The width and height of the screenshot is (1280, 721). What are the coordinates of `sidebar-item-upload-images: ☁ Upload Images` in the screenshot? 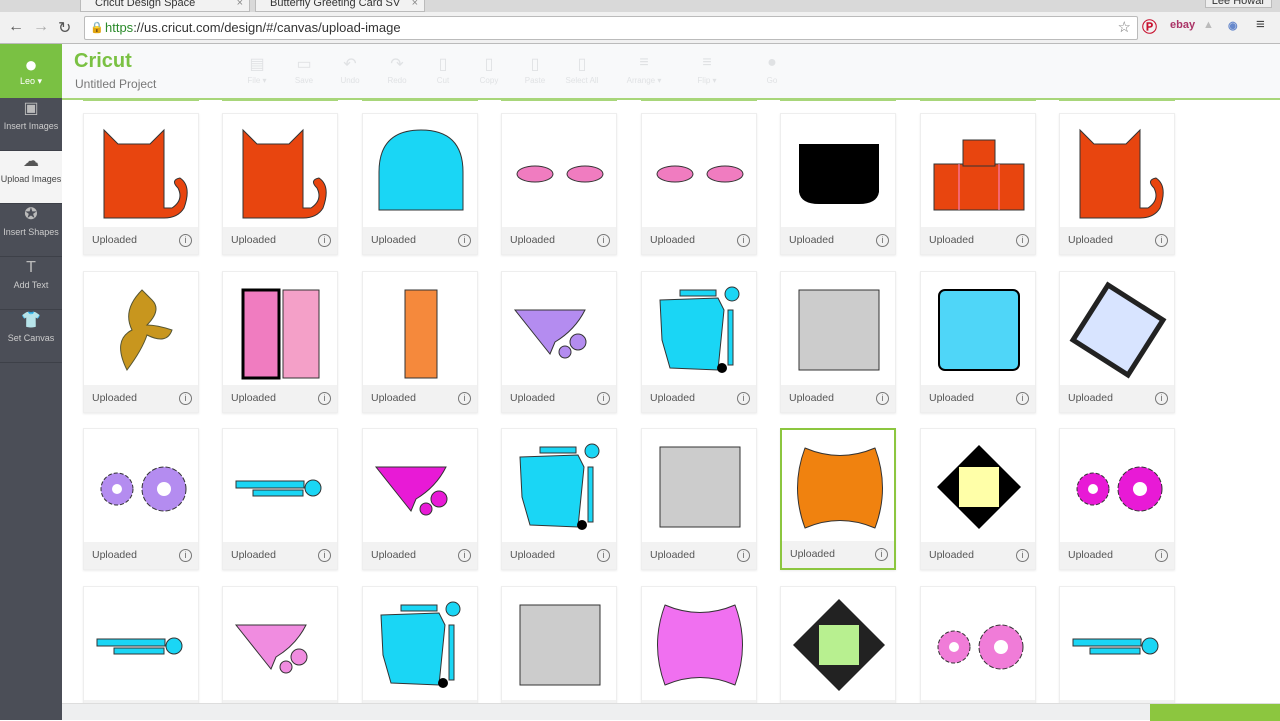 It's located at (31, 177).